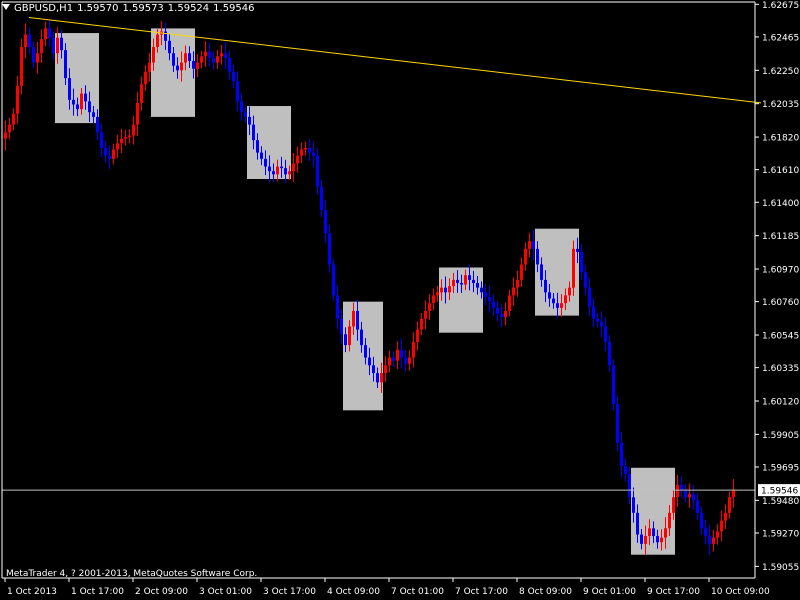 The image size is (800, 600). I want to click on low-value: 1.59524, so click(188, 8).